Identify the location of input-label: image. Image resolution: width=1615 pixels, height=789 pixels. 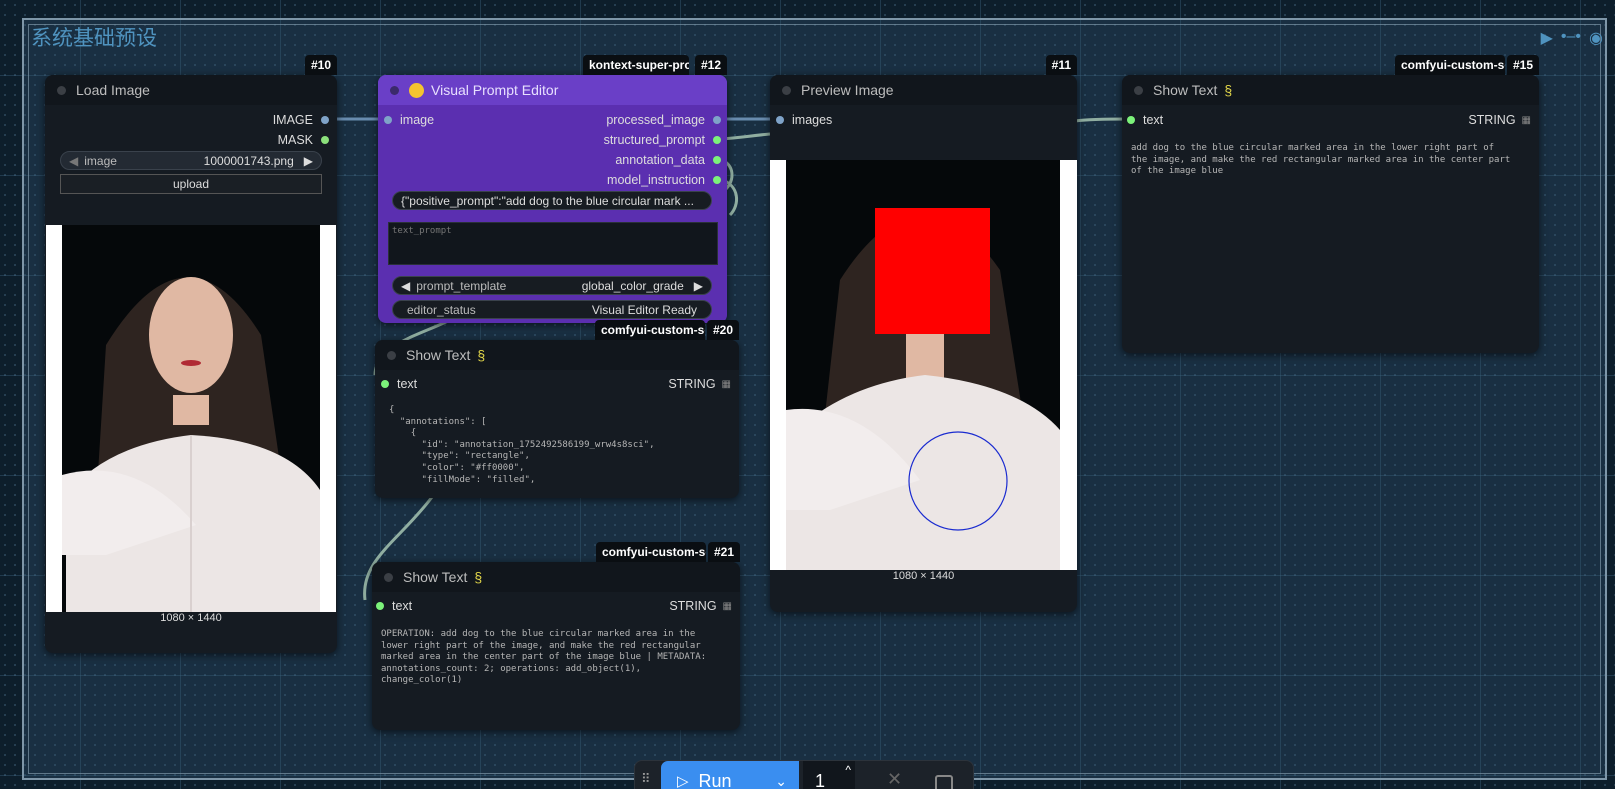
(417, 120).